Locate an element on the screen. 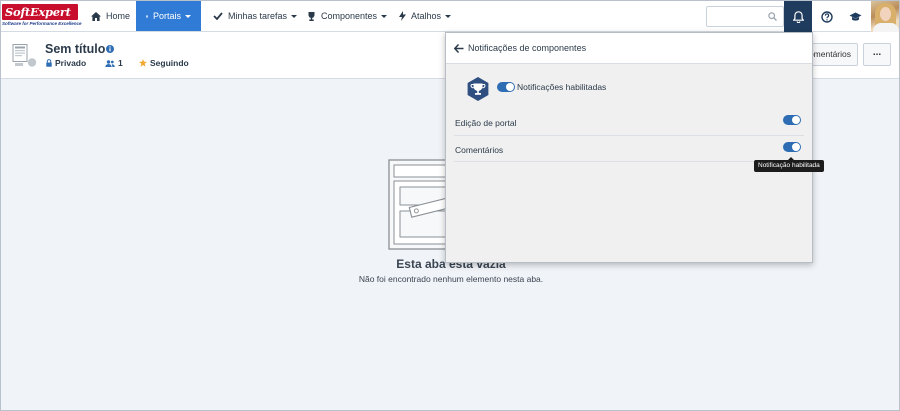 This screenshot has width=900, height=411. nav-portais-label: Portais is located at coordinates (166, 16).